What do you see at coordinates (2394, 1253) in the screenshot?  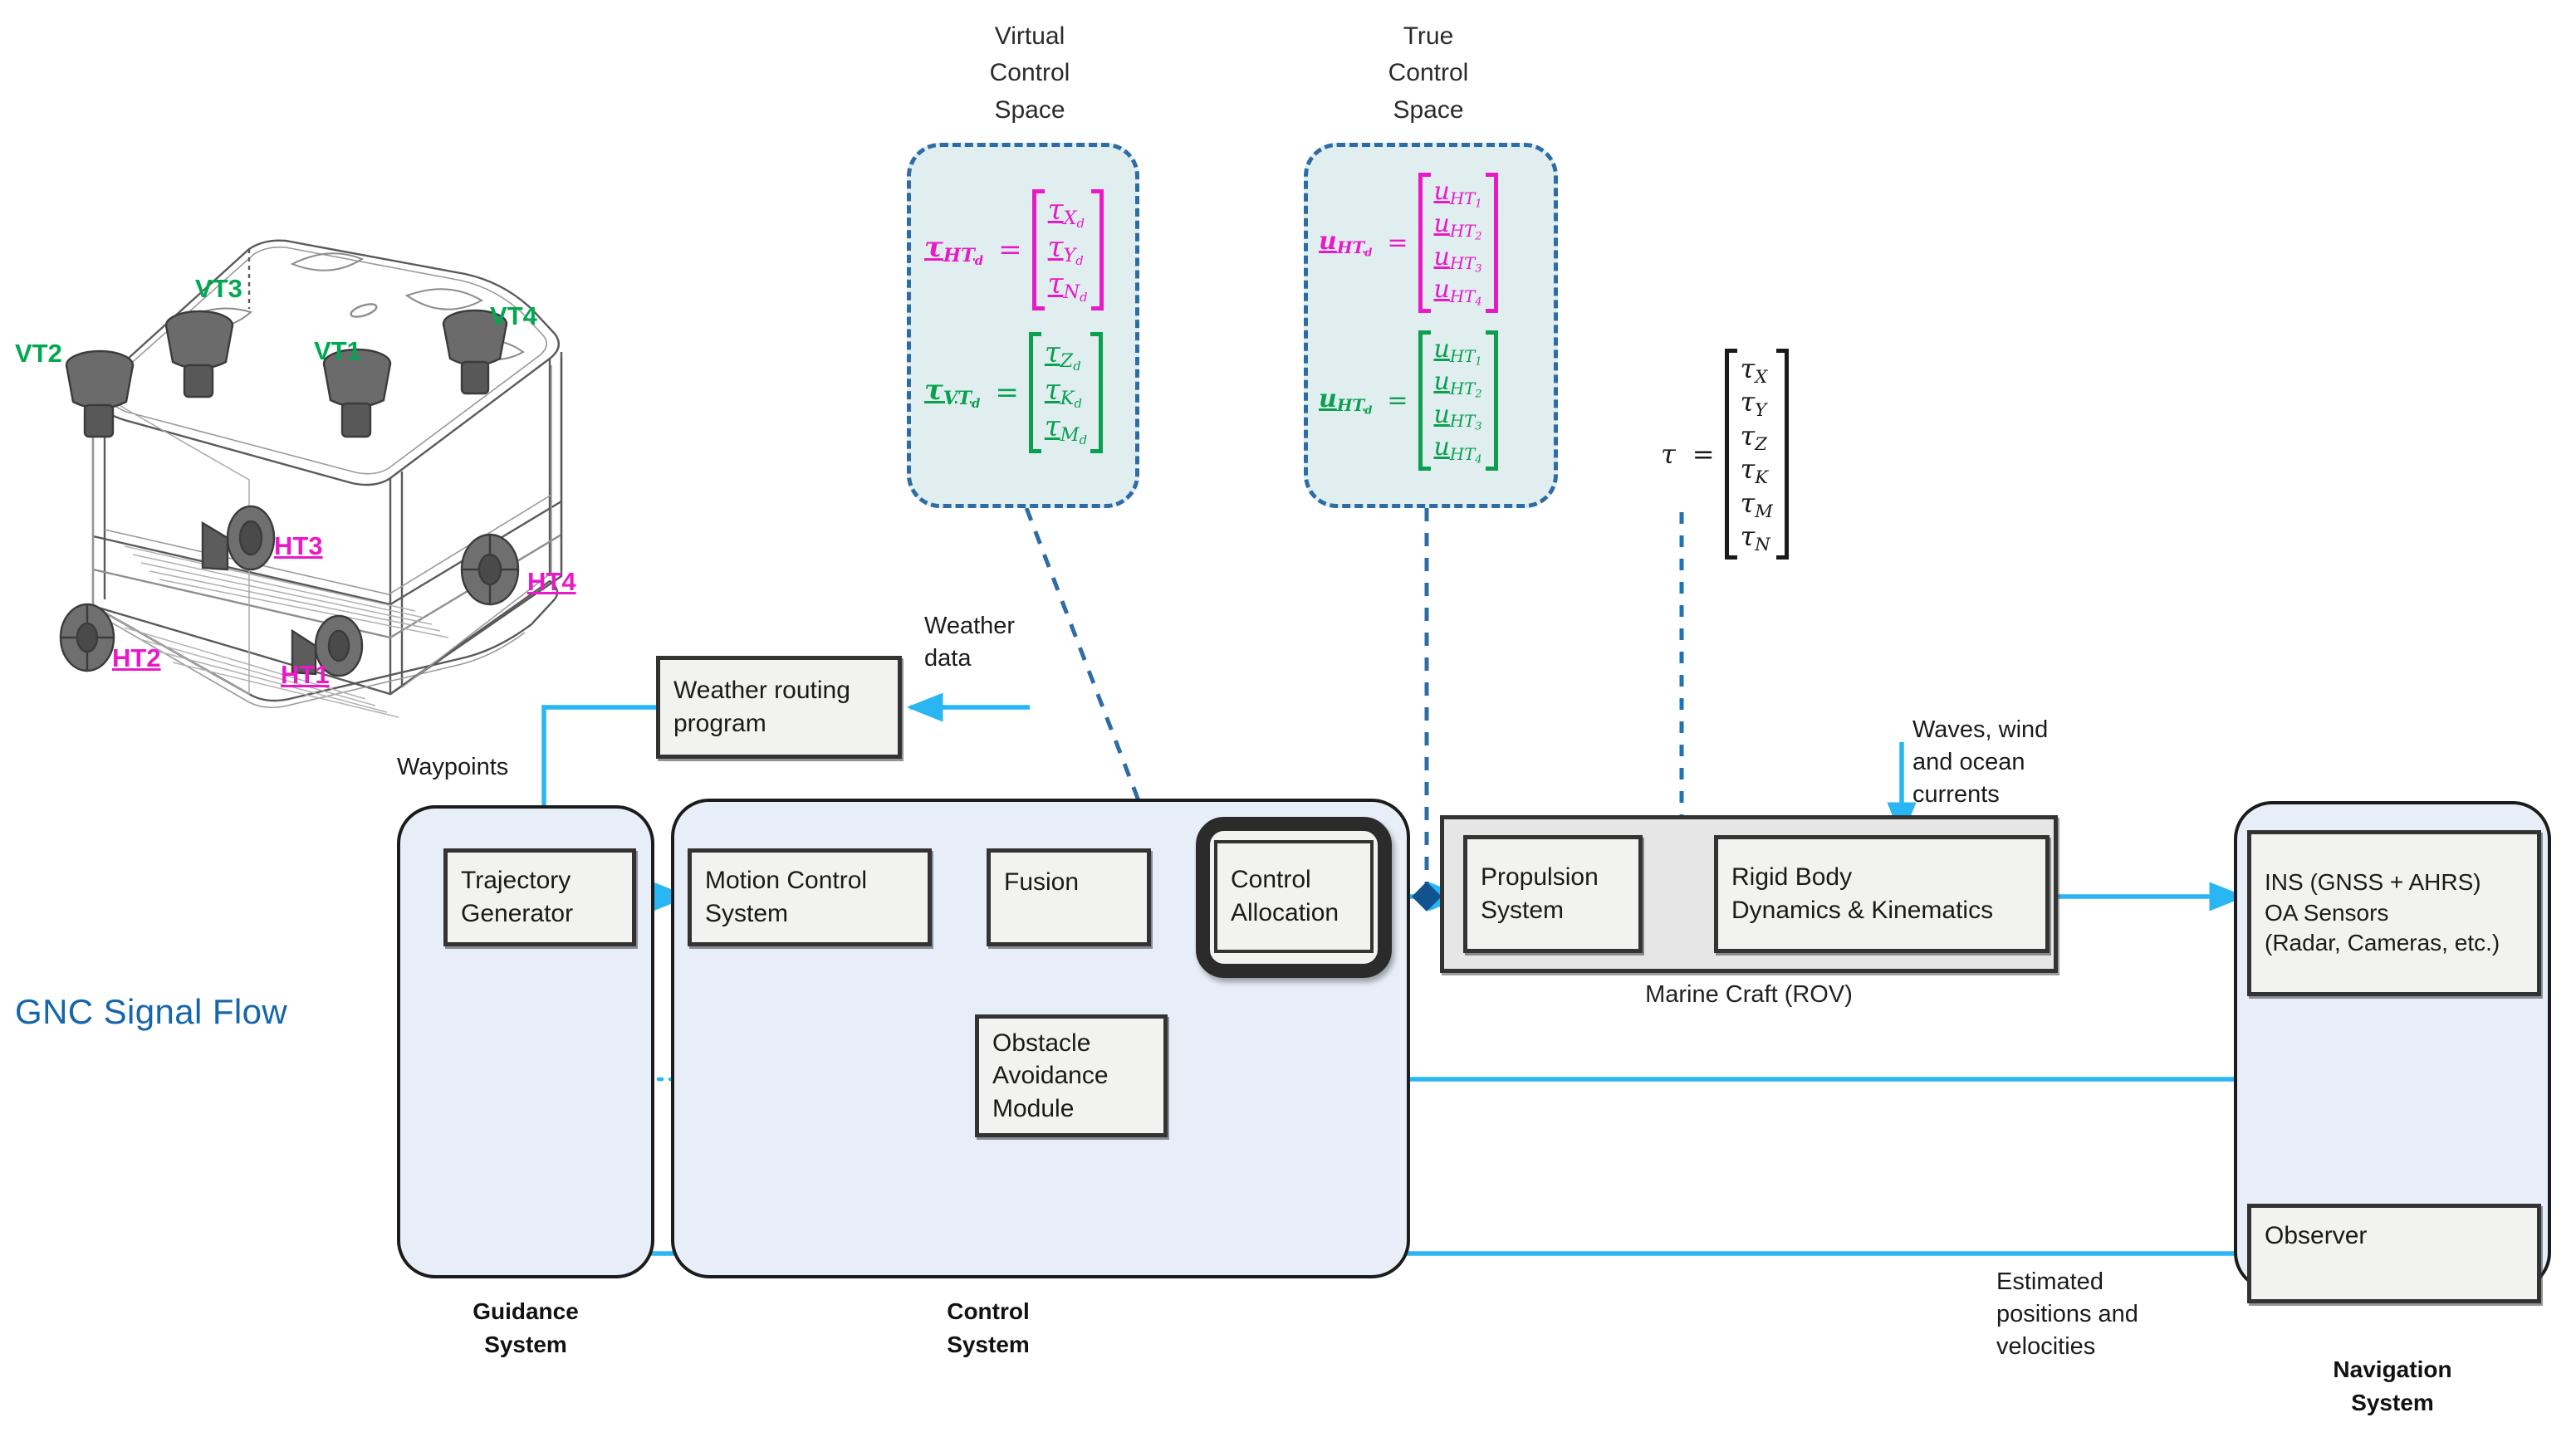 I see `observer-block: Observer` at bounding box center [2394, 1253].